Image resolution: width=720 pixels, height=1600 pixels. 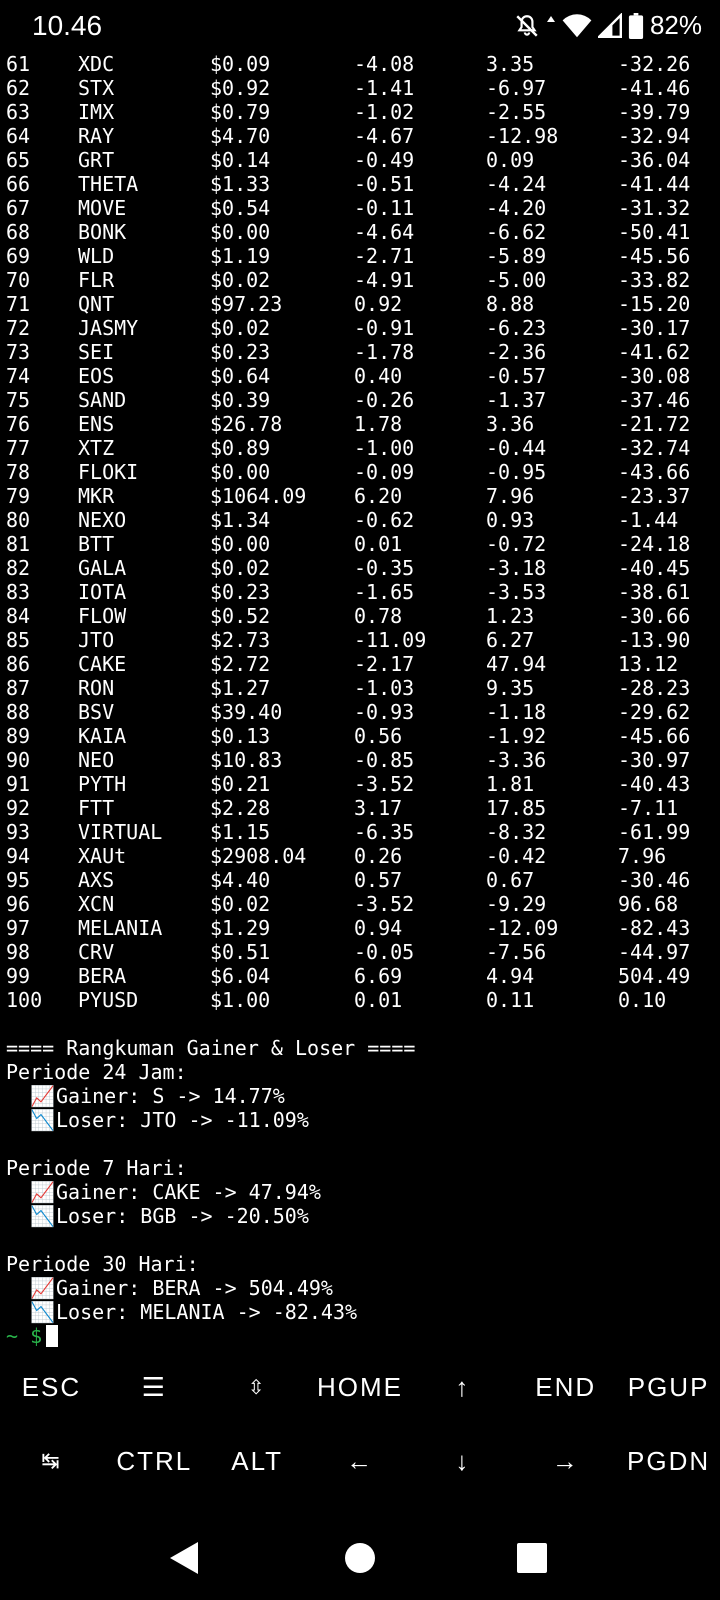 What do you see at coordinates (378, 808) in the screenshot?
I see `change-24h-cell: 3.17` at bounding box center [378, 808].